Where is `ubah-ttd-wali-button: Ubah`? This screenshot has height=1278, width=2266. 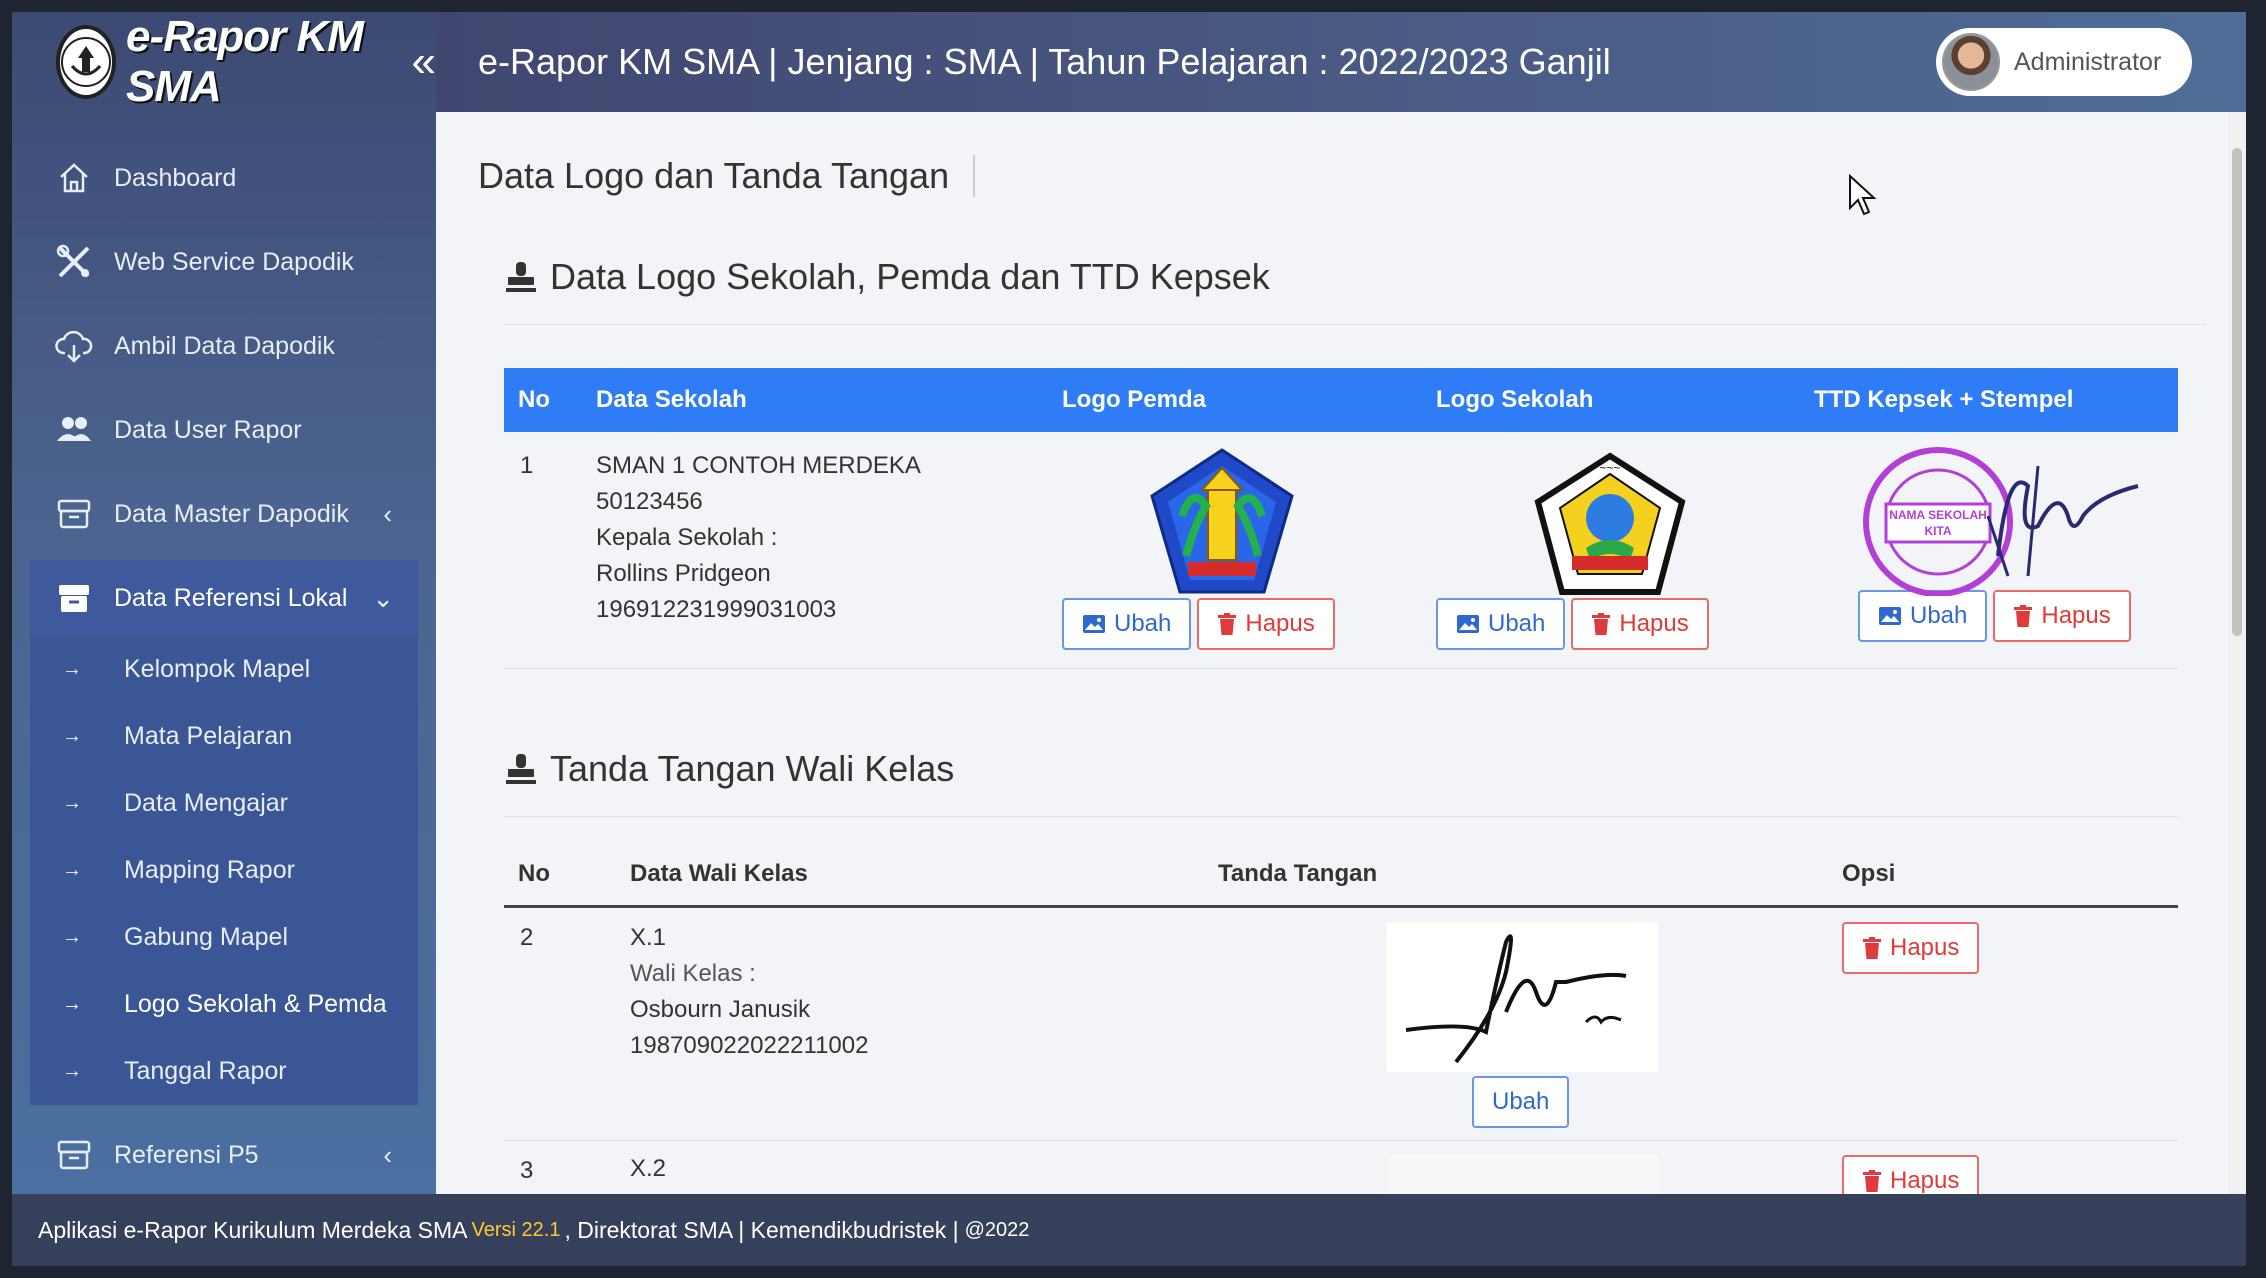
ubah-ttd-wali-button: Ubah is located at coordinates (1521, 1101).